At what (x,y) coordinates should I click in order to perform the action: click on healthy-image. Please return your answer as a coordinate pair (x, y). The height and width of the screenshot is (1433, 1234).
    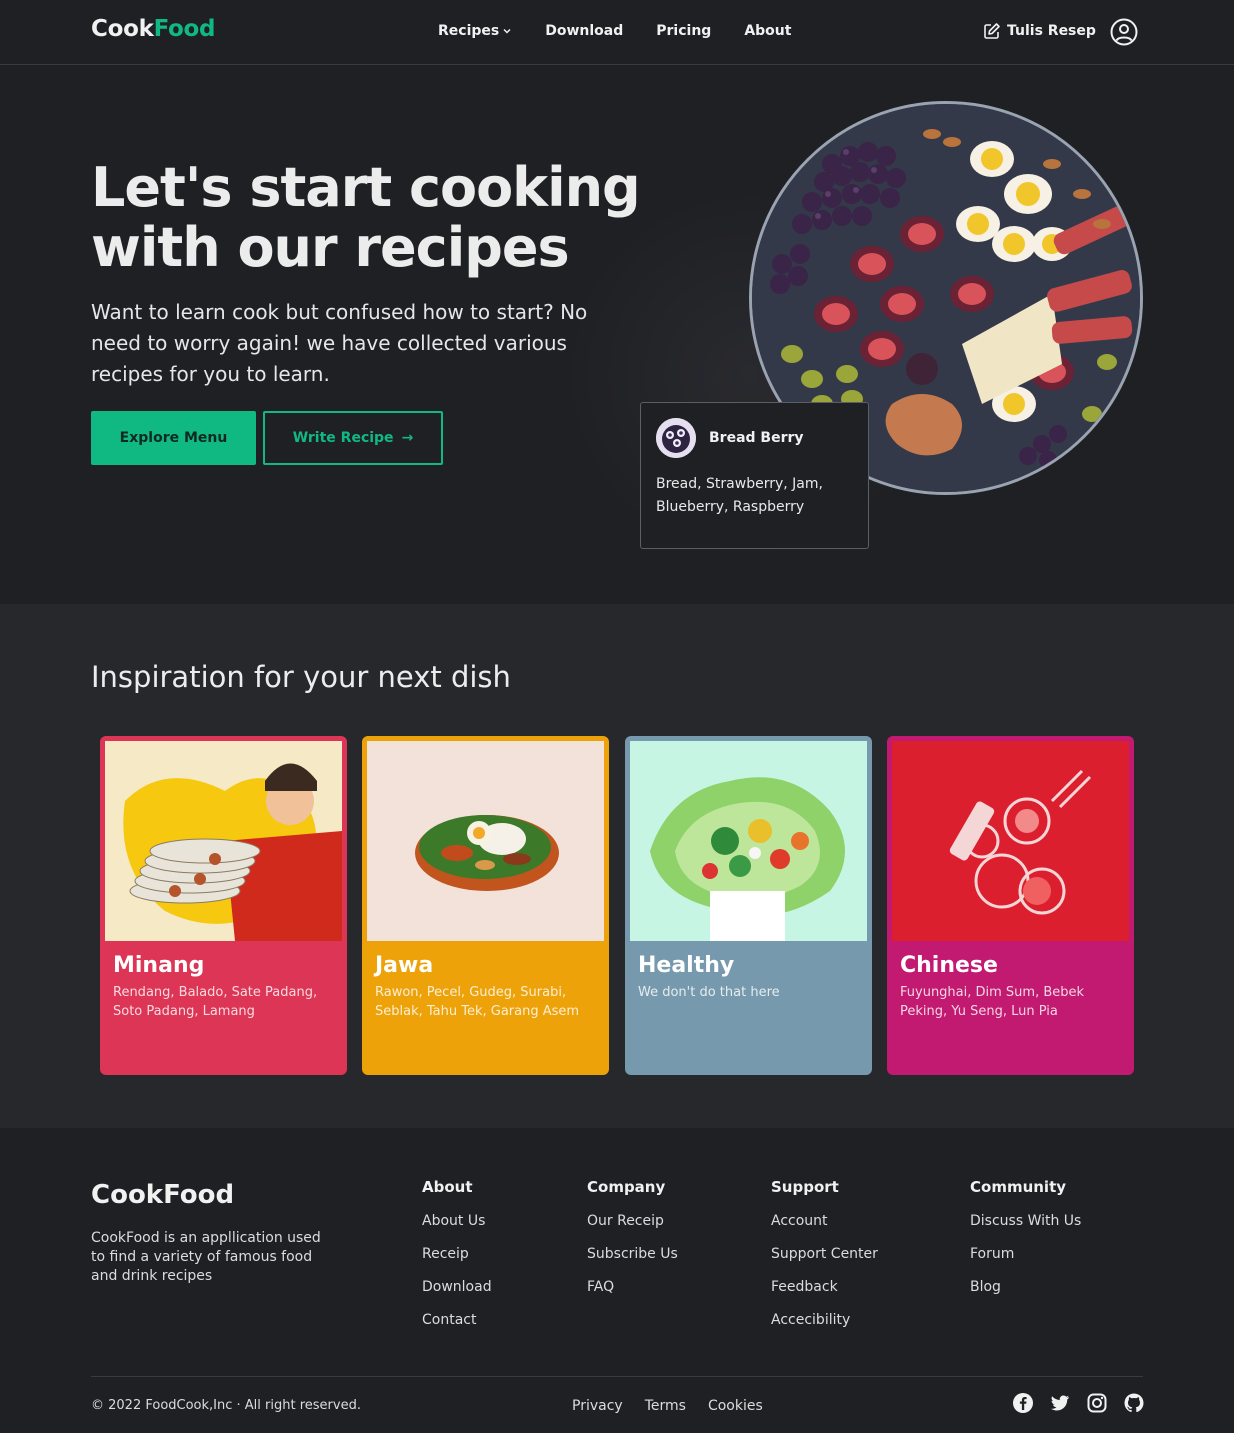
    Looking at the image, I should click on (748, 841).